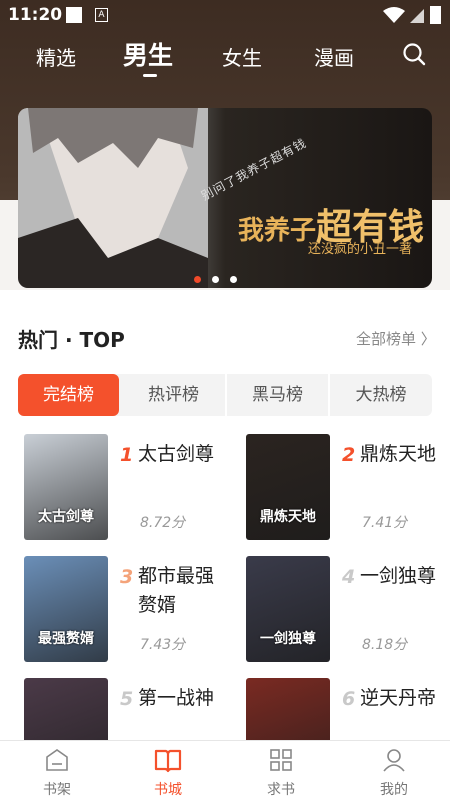  Describe the element at coordinates (168, 761) in the screenshot. I see `book-open-icon` at that location.